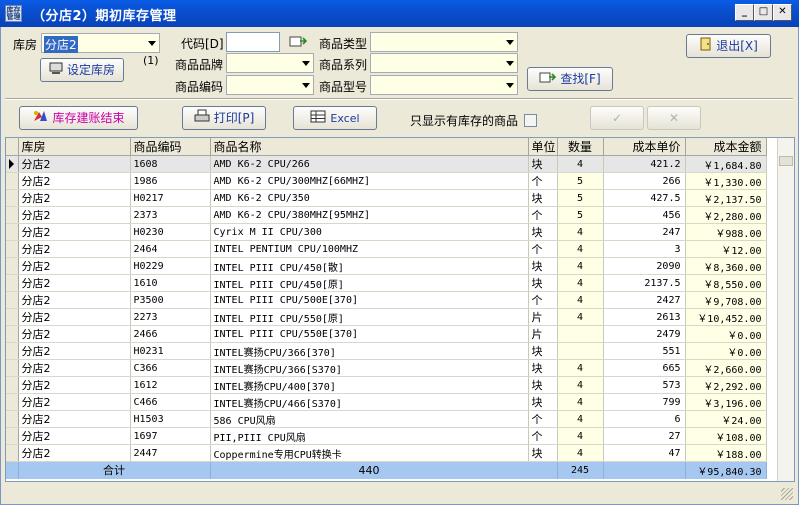  What do you see at coordinates (726, 453) in the screenshot?
I see `cell-cost-amount: ￥188.00` at bounding box center [726, 453].